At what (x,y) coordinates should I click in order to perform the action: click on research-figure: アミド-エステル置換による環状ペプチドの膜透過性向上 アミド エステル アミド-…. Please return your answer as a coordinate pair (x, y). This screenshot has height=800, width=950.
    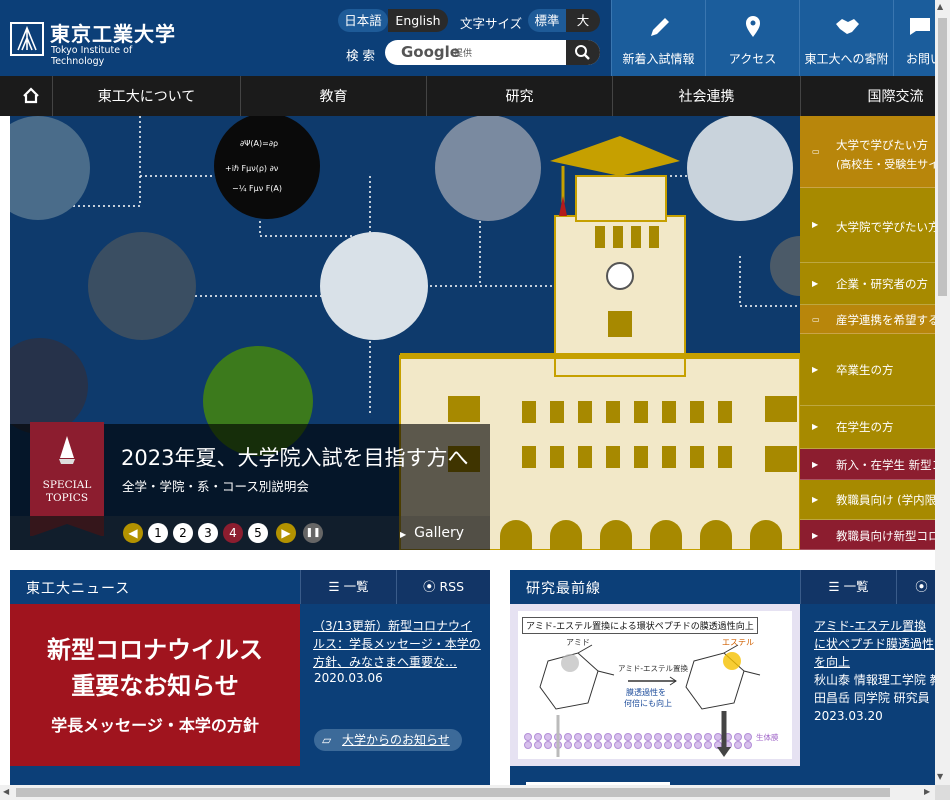
    Looking at the image, I should click on (655, 685).